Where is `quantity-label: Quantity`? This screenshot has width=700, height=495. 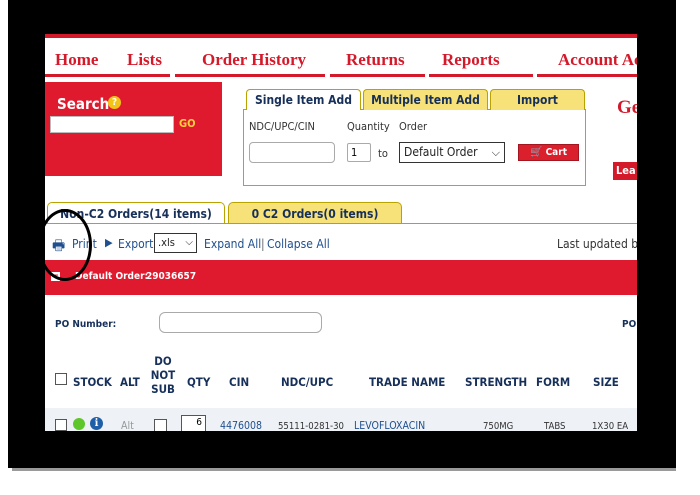
quantity-label: Quantity is located at coordinates (368, 126).